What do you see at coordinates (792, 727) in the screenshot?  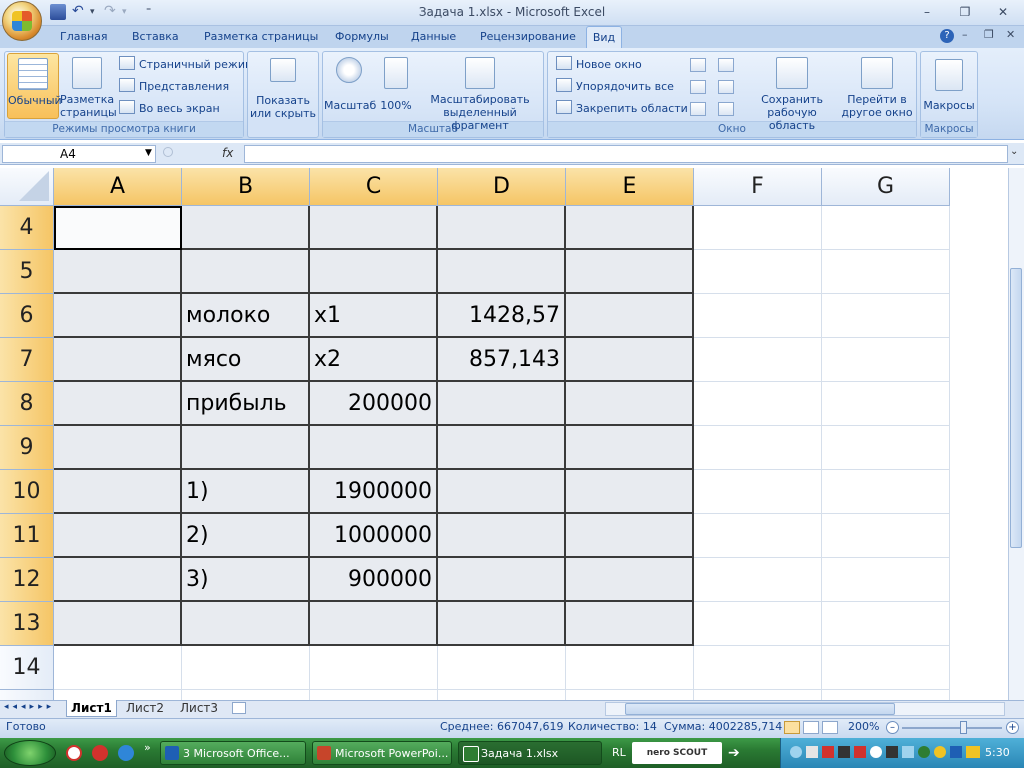 I see `normal-view-status-icon` at bounding box center [792, 727].